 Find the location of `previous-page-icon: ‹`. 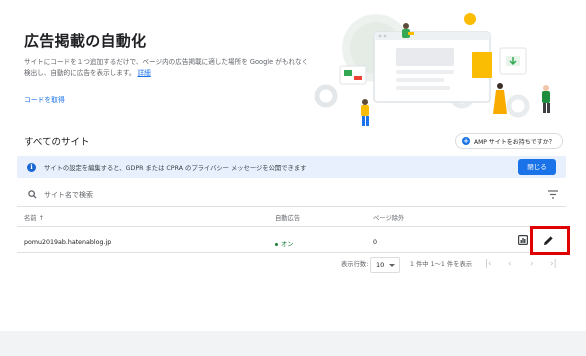

previous-page-icon: ‹ is located at coordinates (510, 264).